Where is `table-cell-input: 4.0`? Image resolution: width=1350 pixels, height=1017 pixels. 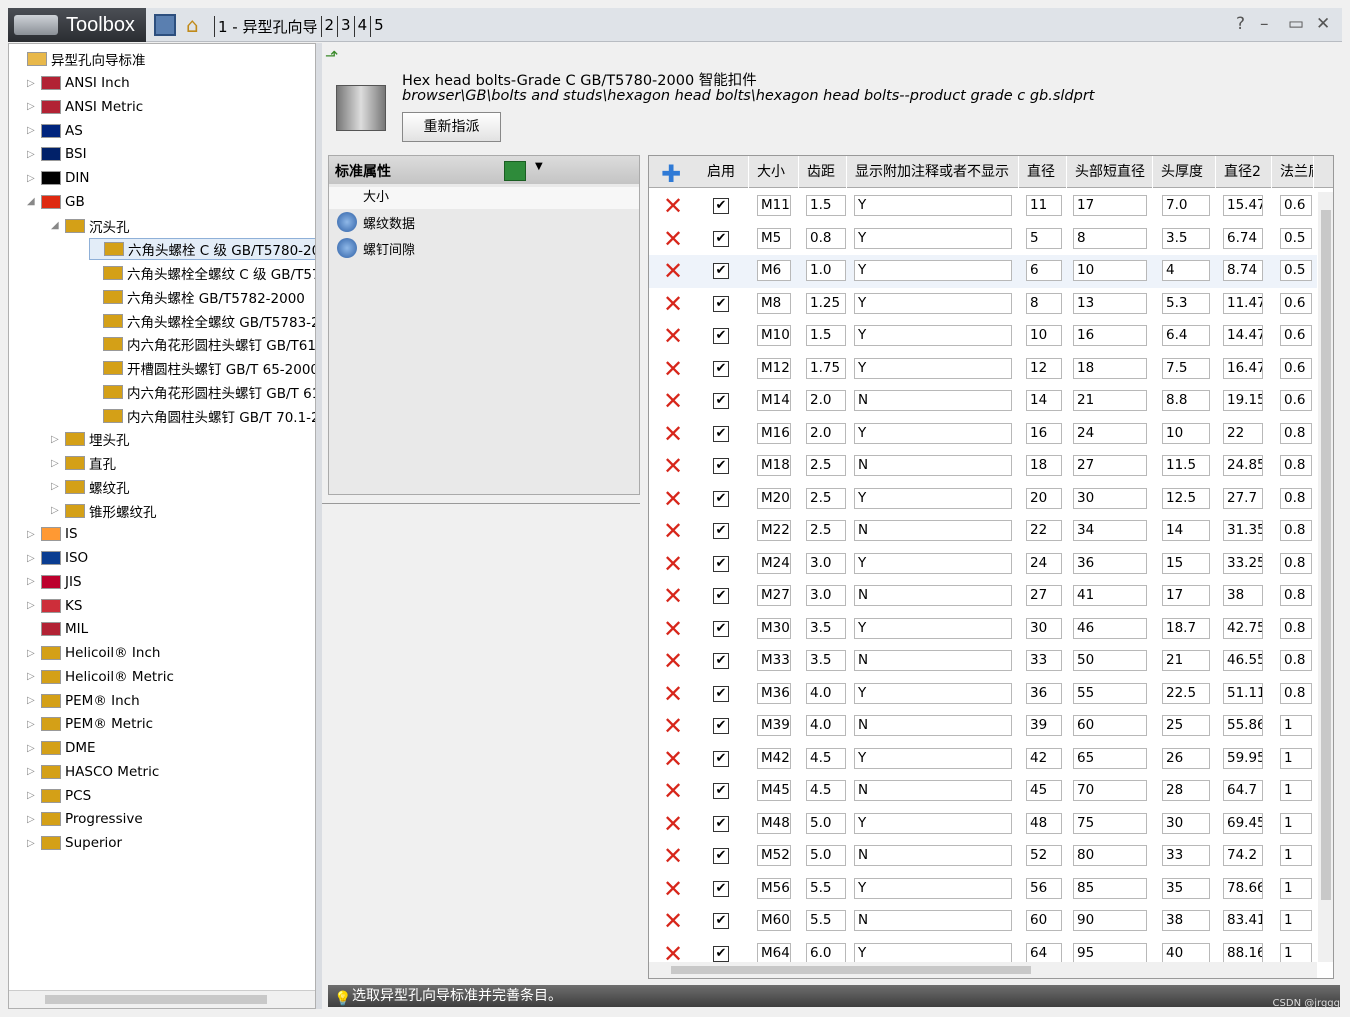
table-cell-input: 4.0 is located at coordinates (826, 725).